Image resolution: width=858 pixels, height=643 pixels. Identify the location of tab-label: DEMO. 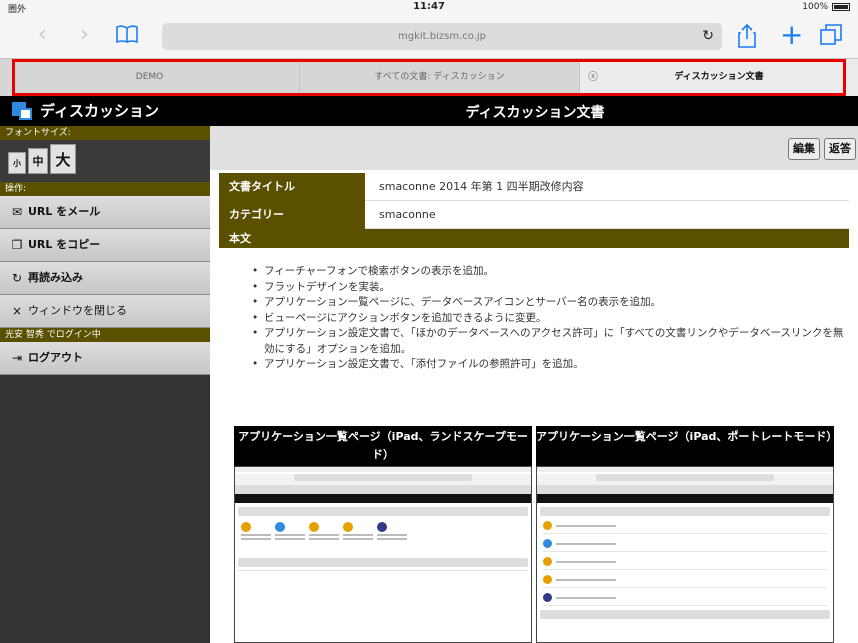
(149, 77).